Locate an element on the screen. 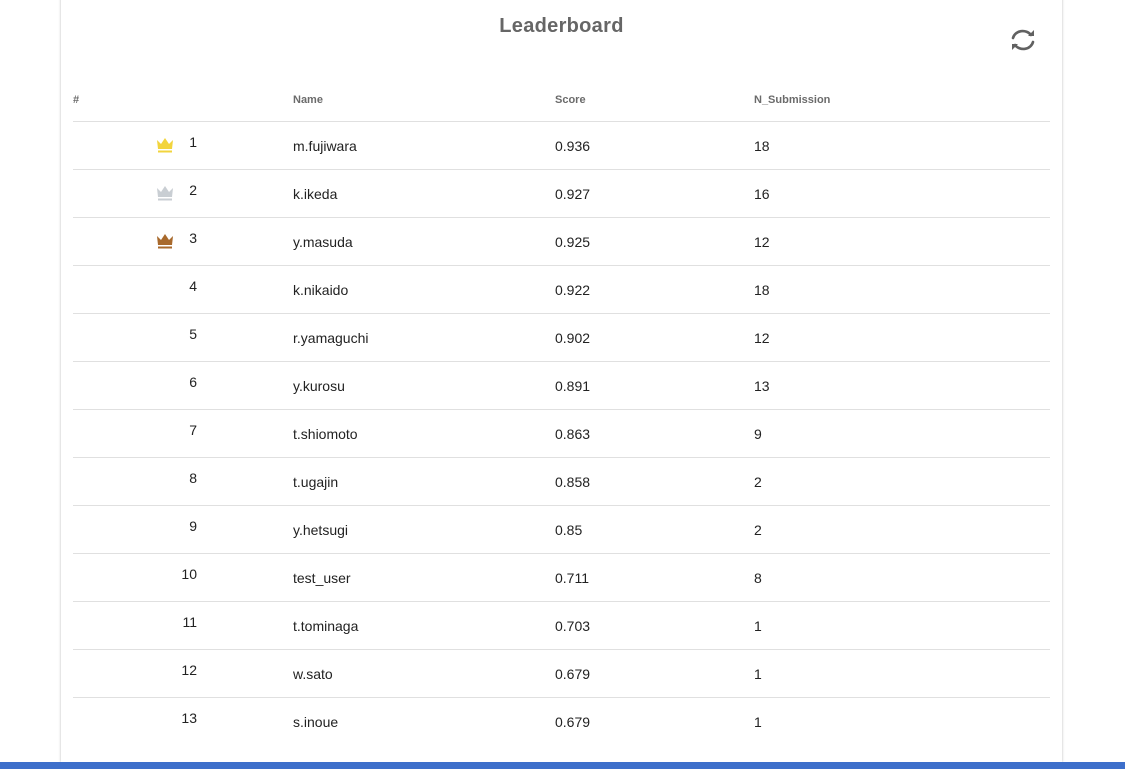 The height and width of the screenshot is (769, 1125). score-cell: 0.711 is located at coordinates (654, 577).